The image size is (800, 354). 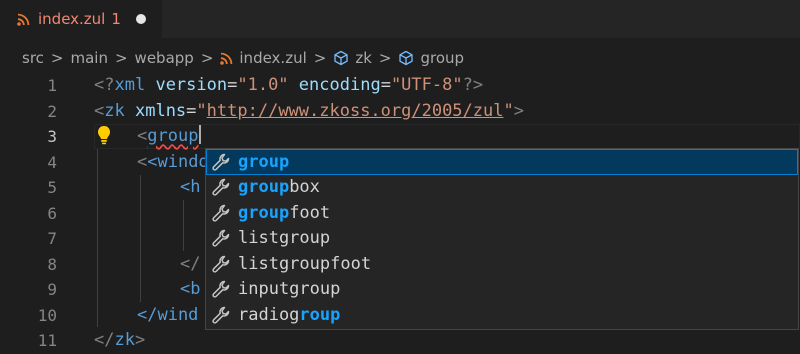 What do you see at coordinates (339, 85) in the screenshot?
I see `xml-attribute: encoding` at bounding box center [339, 85].